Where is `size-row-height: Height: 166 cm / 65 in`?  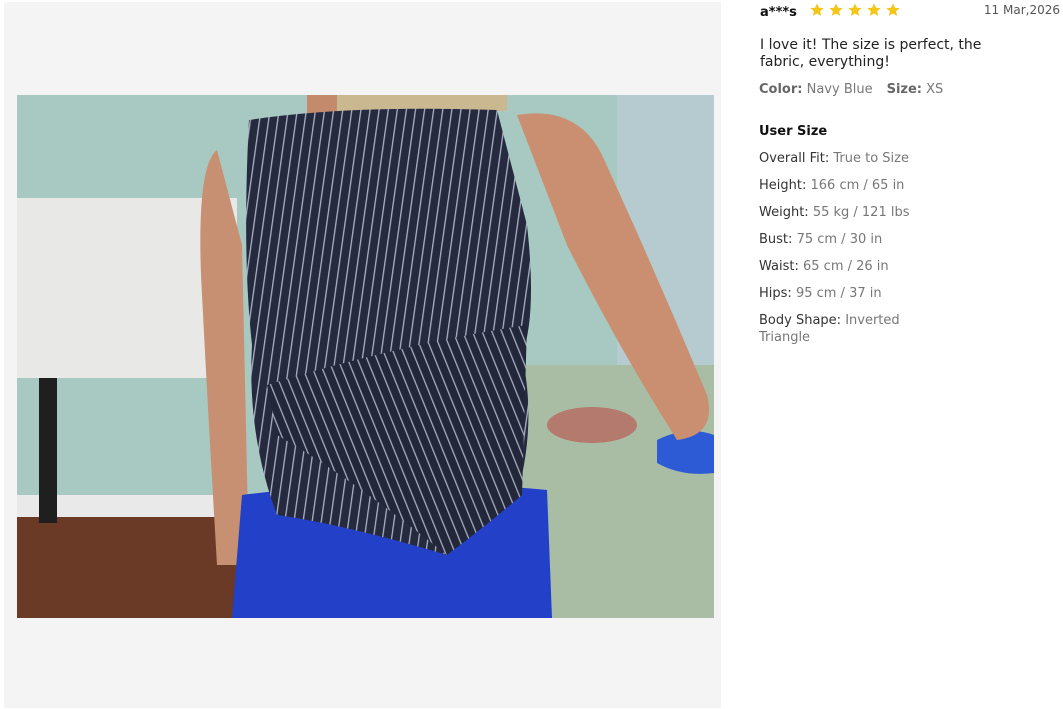
size-row-height: Height: 166 cm / 65 in is located at coordinates (844, 185).